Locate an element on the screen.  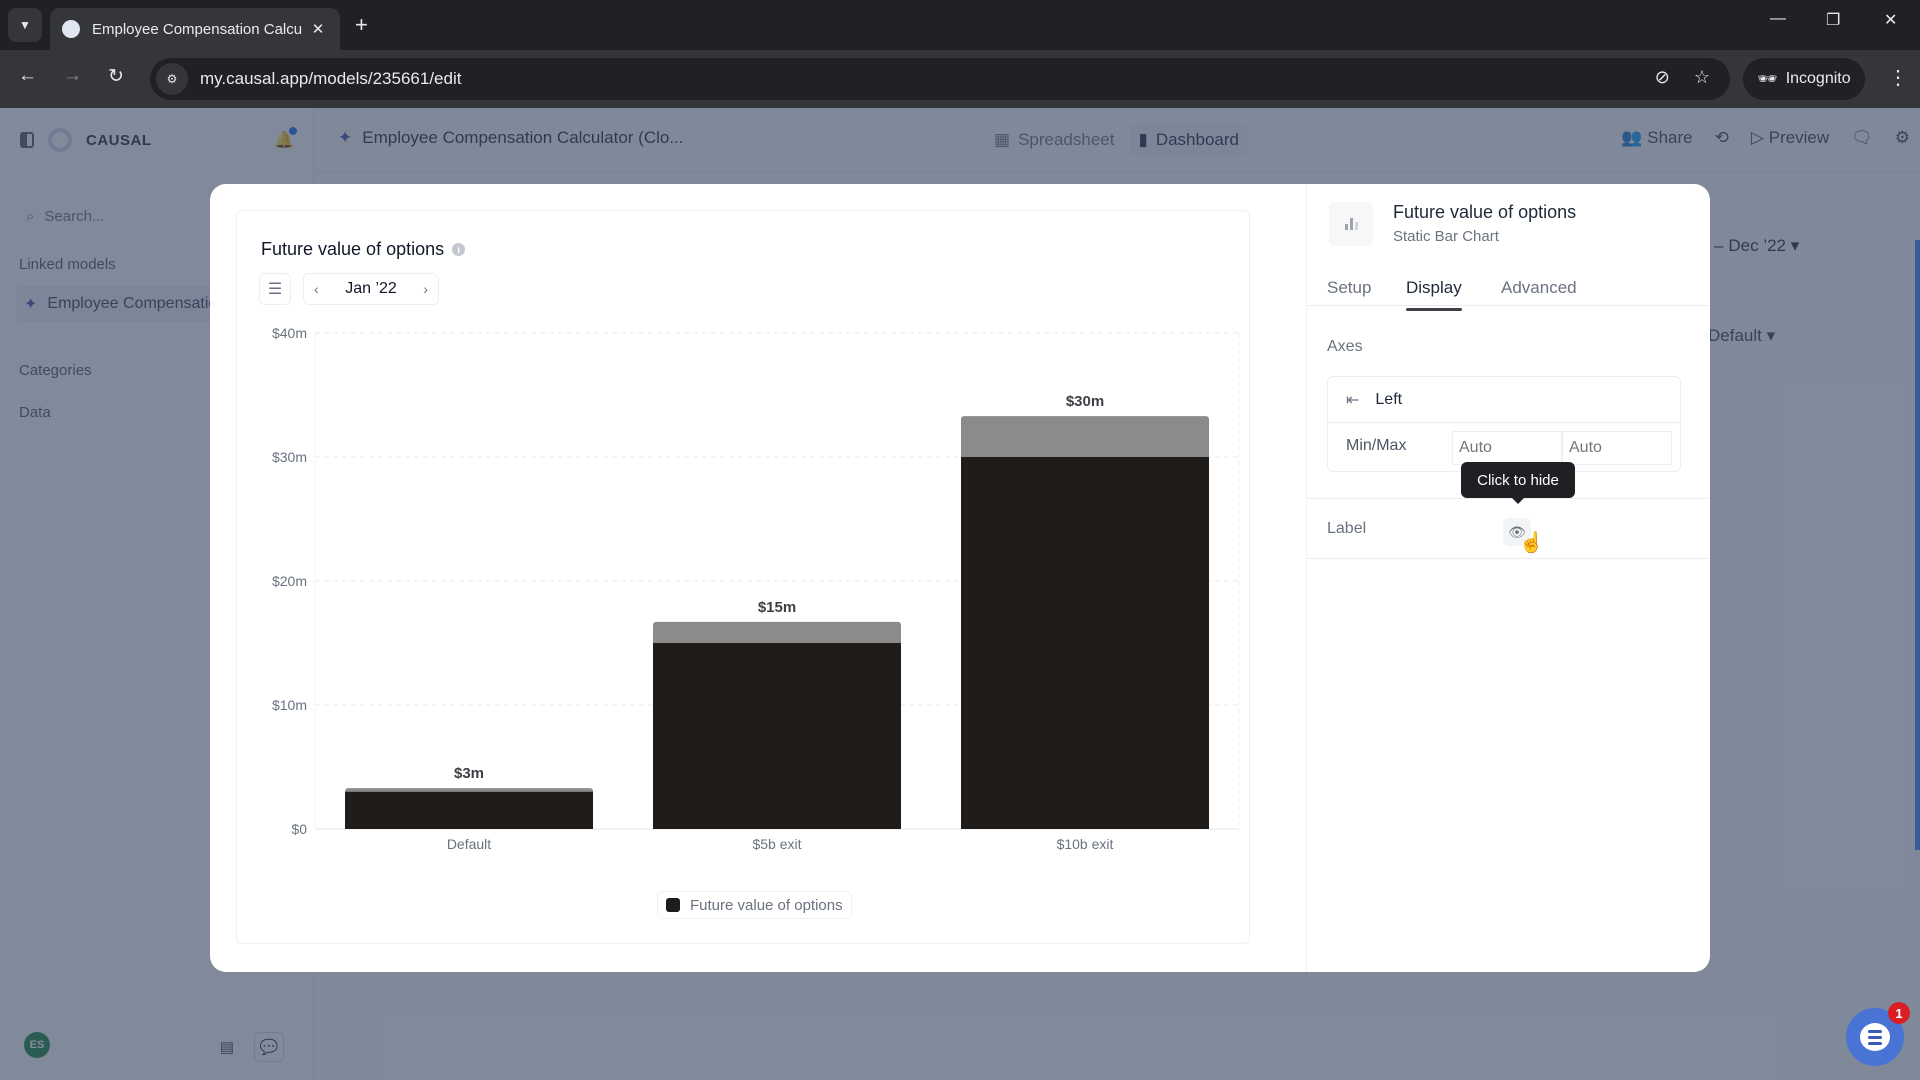
tab-spreadsheet: ▦ Spreadsheet is located at coordinates (1054, 140).